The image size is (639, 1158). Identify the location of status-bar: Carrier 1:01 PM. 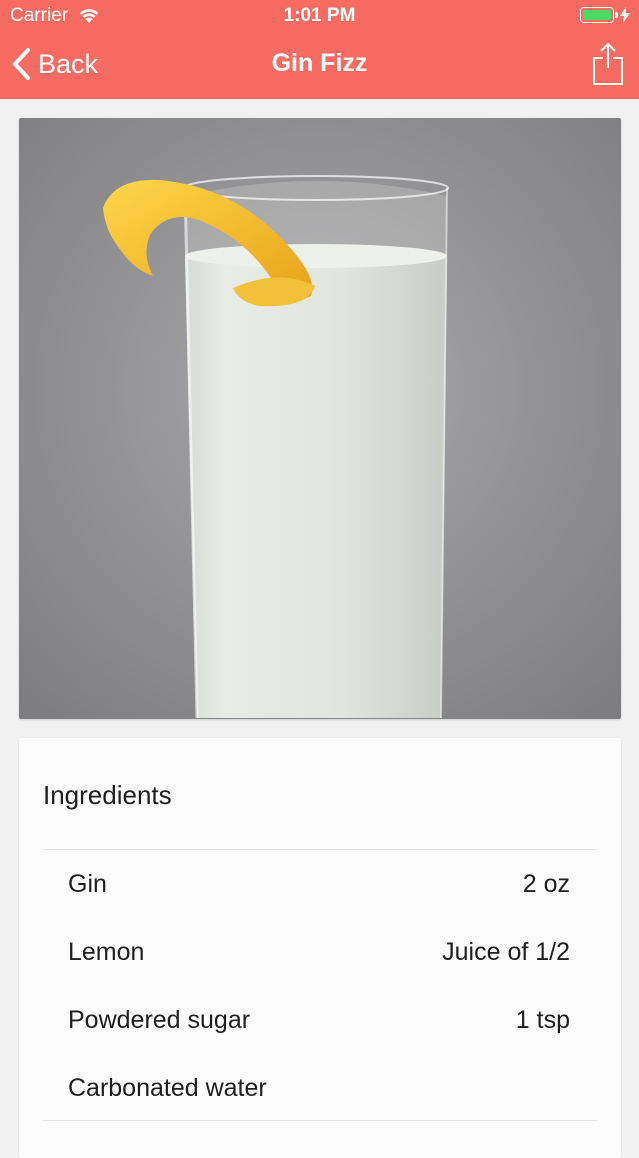
(319, 17).